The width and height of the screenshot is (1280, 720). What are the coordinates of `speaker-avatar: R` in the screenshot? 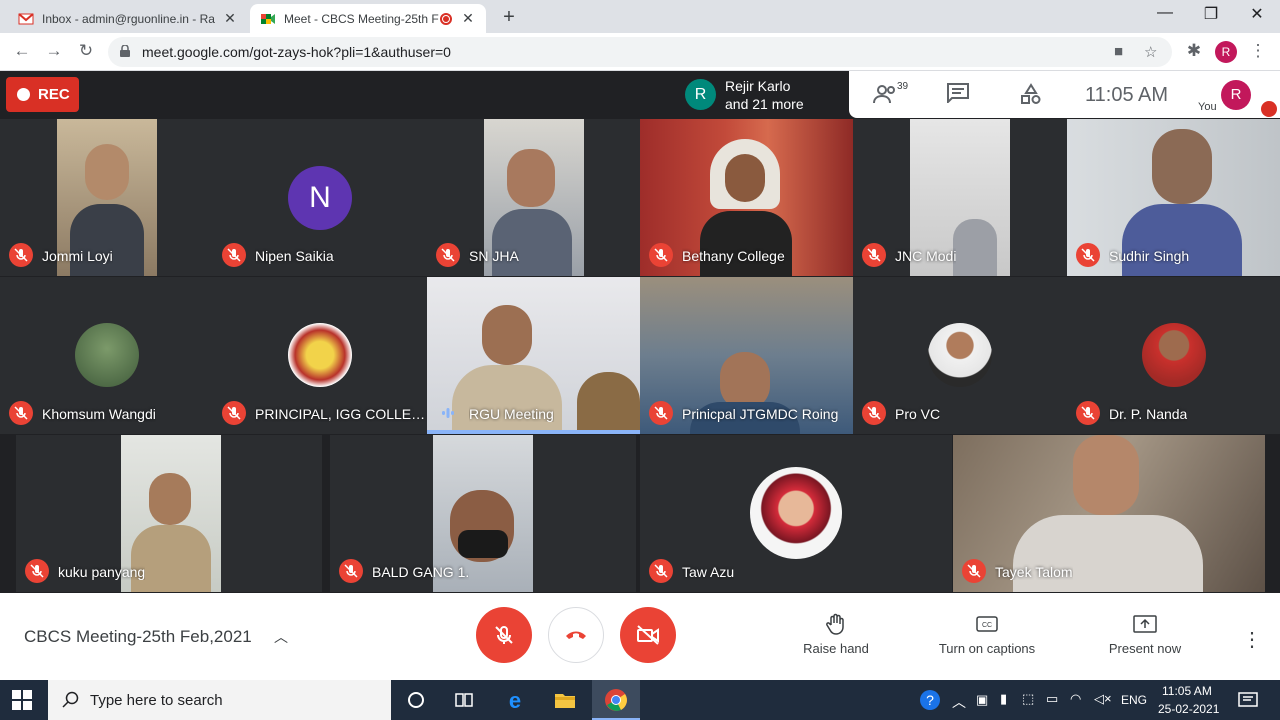 It's located at (700, 94).